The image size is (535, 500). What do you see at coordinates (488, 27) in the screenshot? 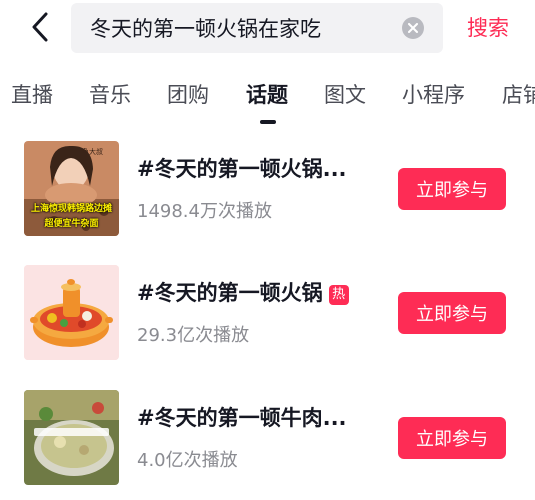
I see `search-button: 搜索` at bounding box center [488, 27].